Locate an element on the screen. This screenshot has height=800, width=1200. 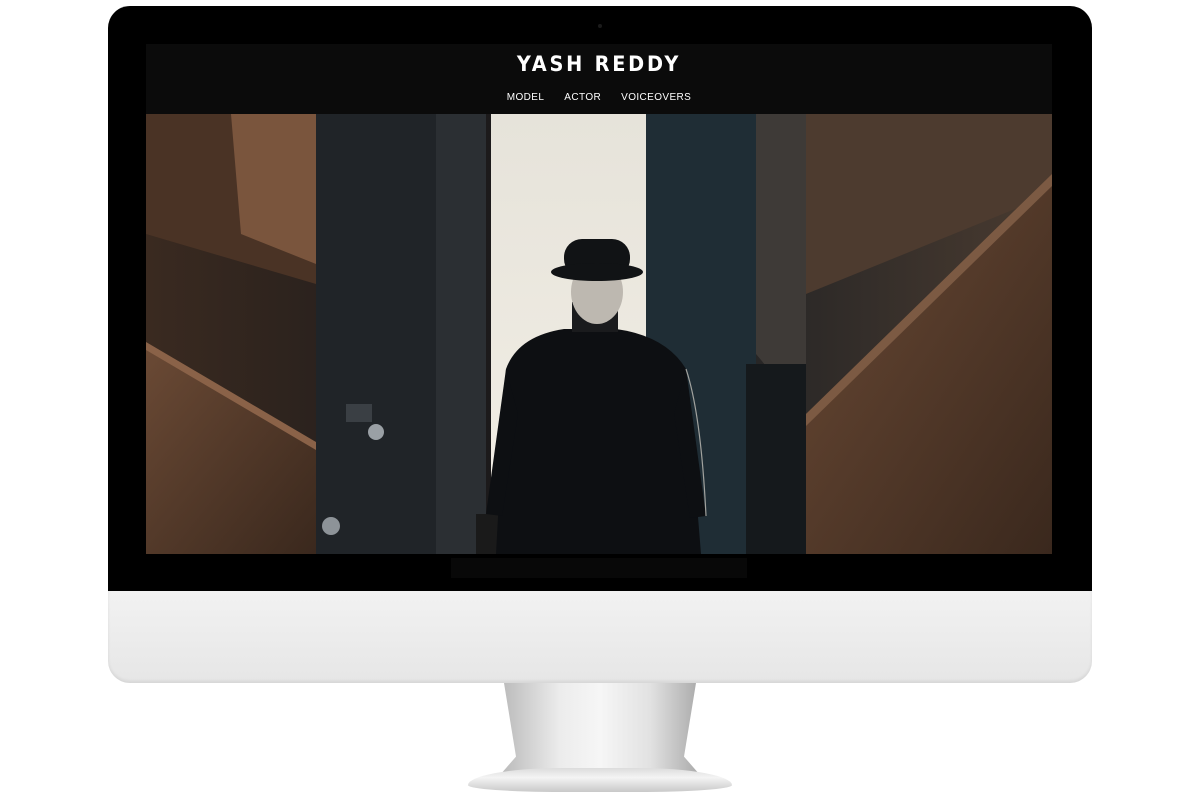
nav-link-voiceovers: VOICEOVERS is located at coordinates (656, 97).